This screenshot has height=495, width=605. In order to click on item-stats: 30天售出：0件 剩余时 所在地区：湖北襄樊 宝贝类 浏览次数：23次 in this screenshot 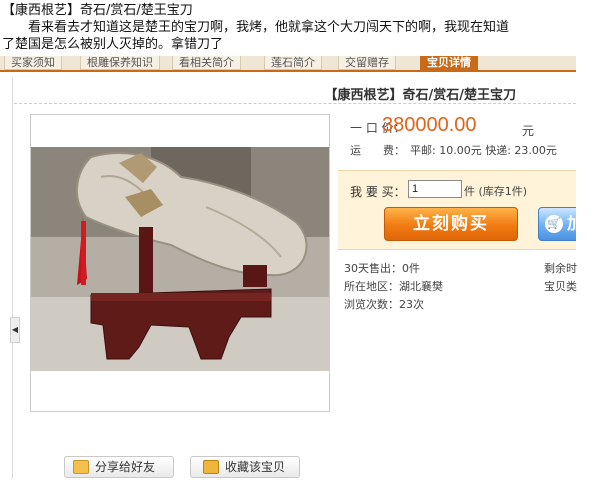, I will do `click(460, 287)`.